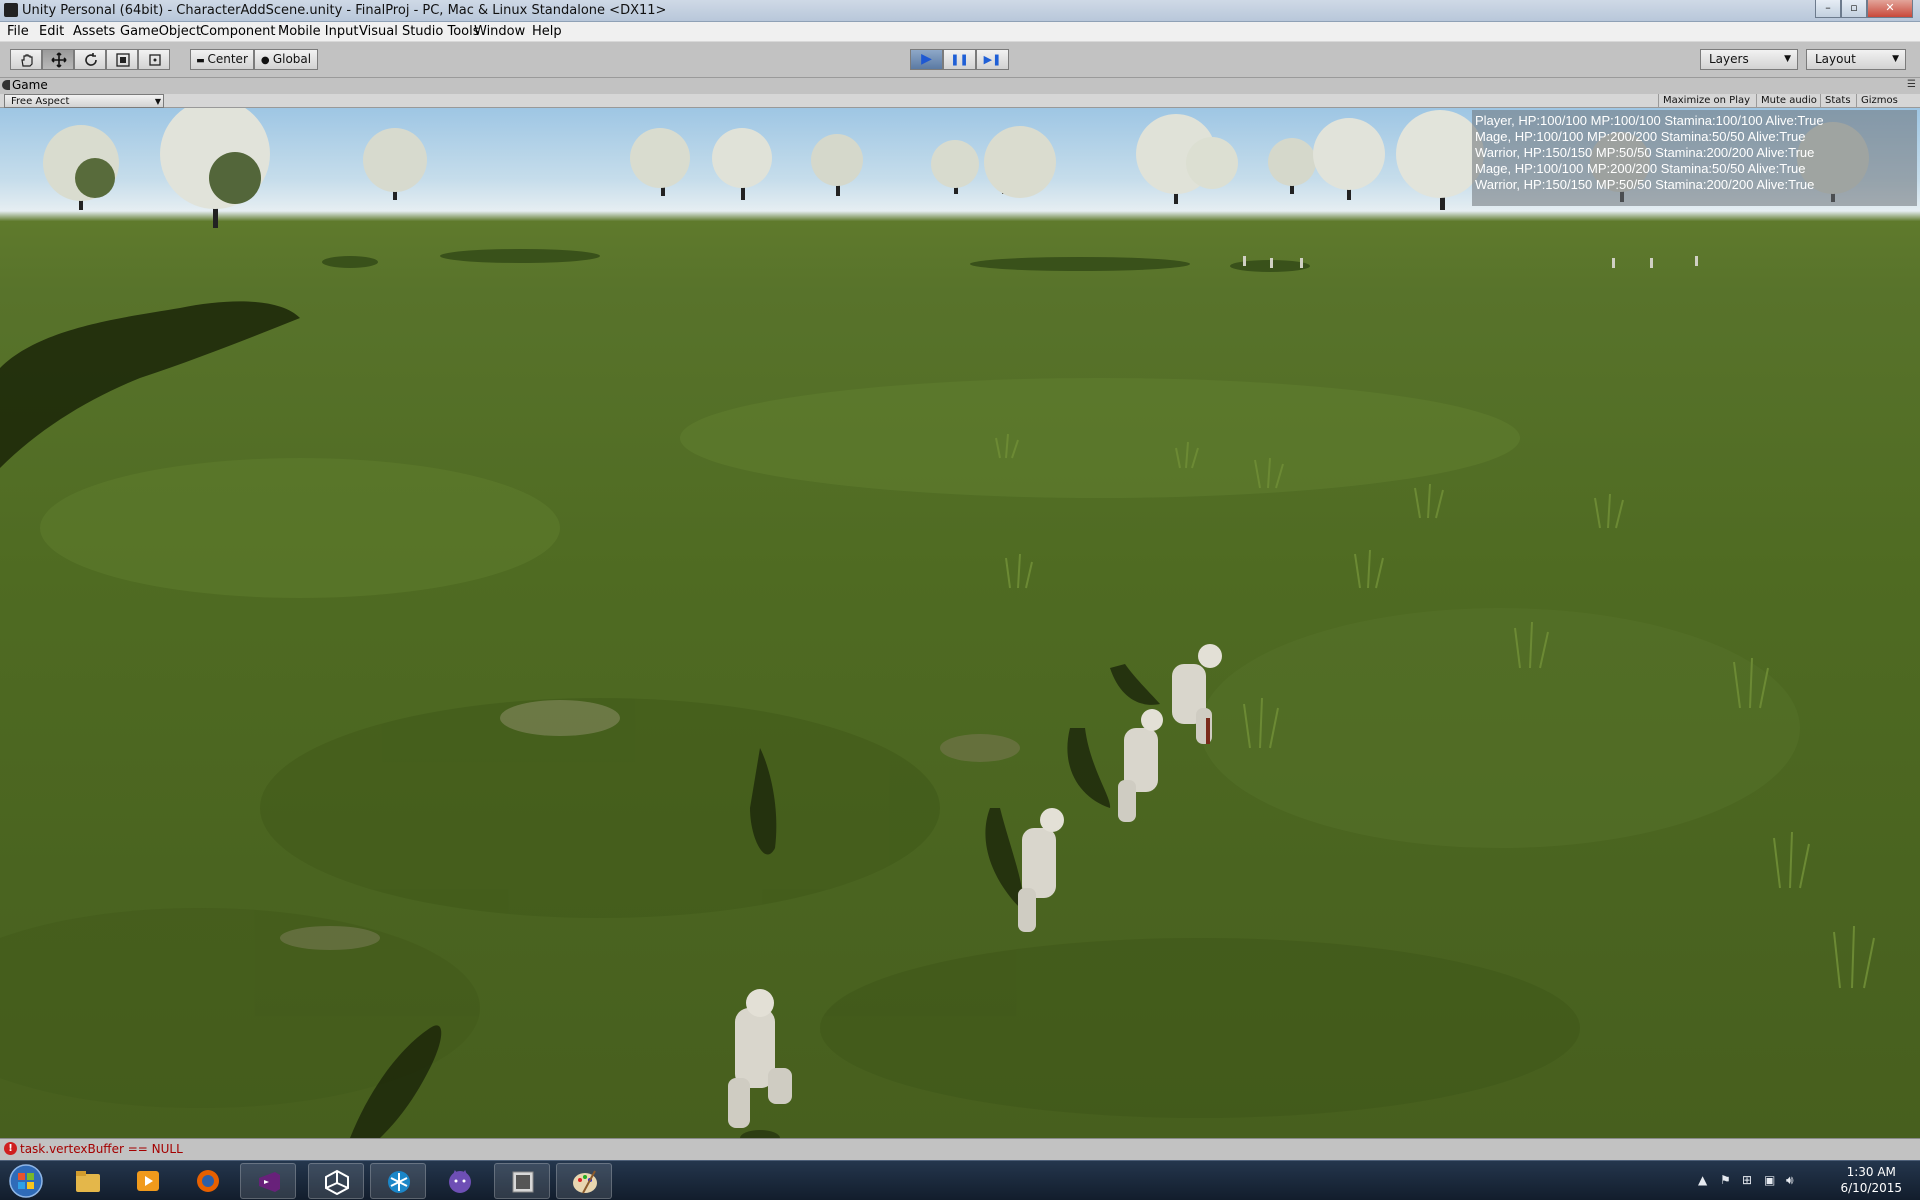 The width and height of the screenshot is (1920, 1200). I want to click on menu-assets: Assets, so click(94, 31).